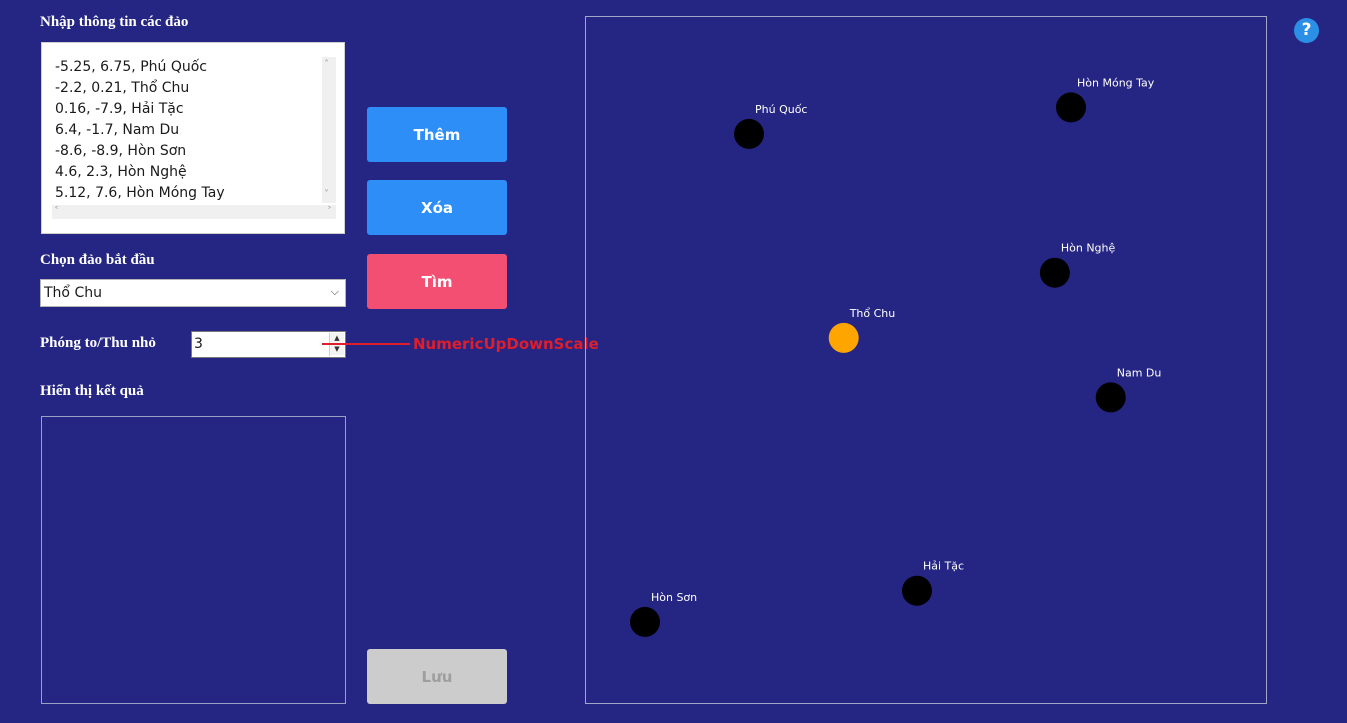 The height and width of the screenshot is (723, 1347). What do you see at coordinates (194, 212) in the screenshot?
I see `horizontal-scrollbar: ˂ ˃` at bounding box center [194, 212].